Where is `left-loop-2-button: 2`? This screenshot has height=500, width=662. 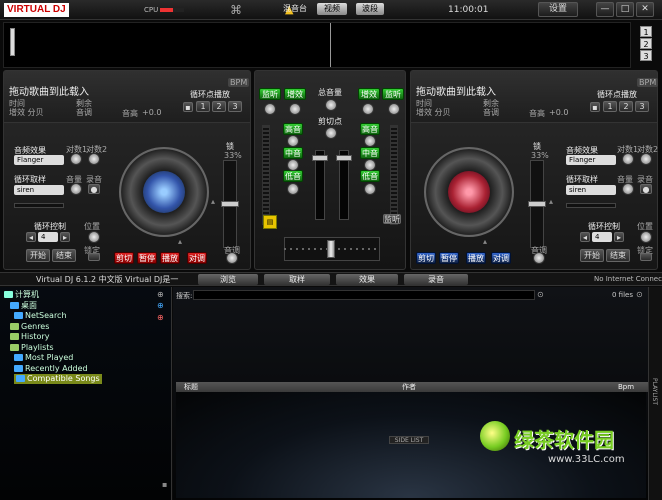
left-loop-2-button: 2 is located at coordinates (219, 106).